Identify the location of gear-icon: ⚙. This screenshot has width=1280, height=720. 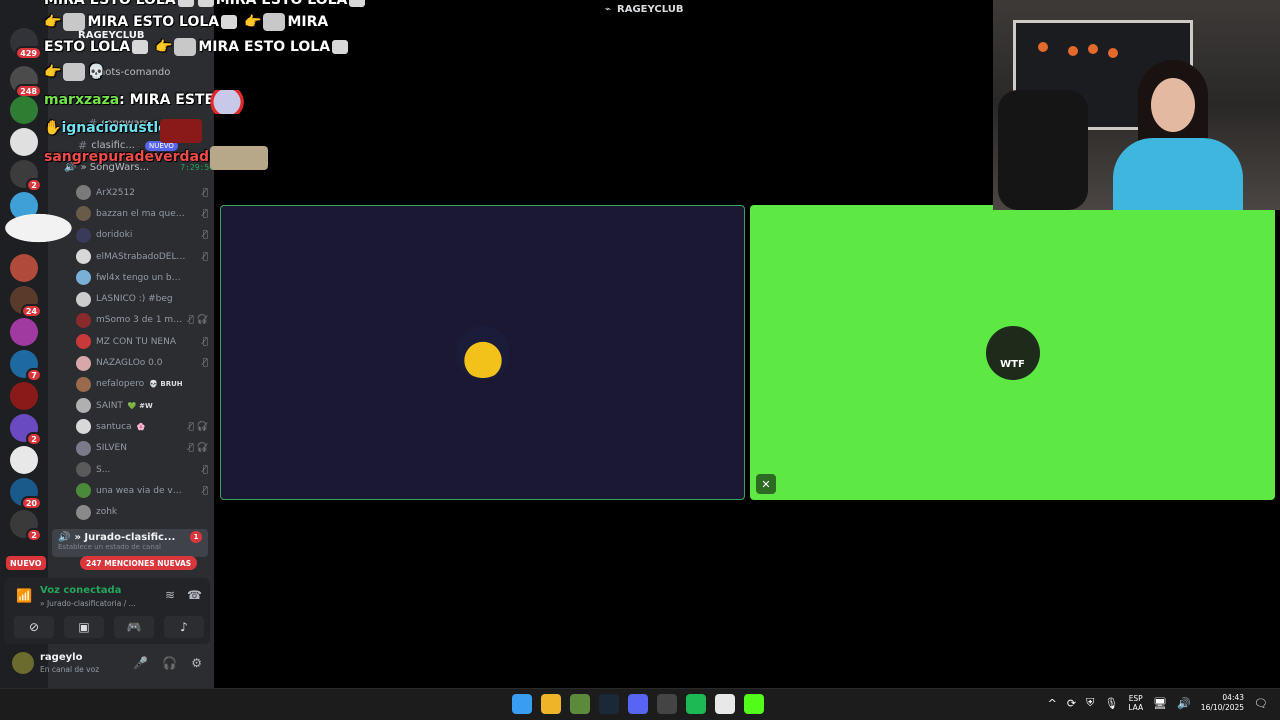
(196, 663).